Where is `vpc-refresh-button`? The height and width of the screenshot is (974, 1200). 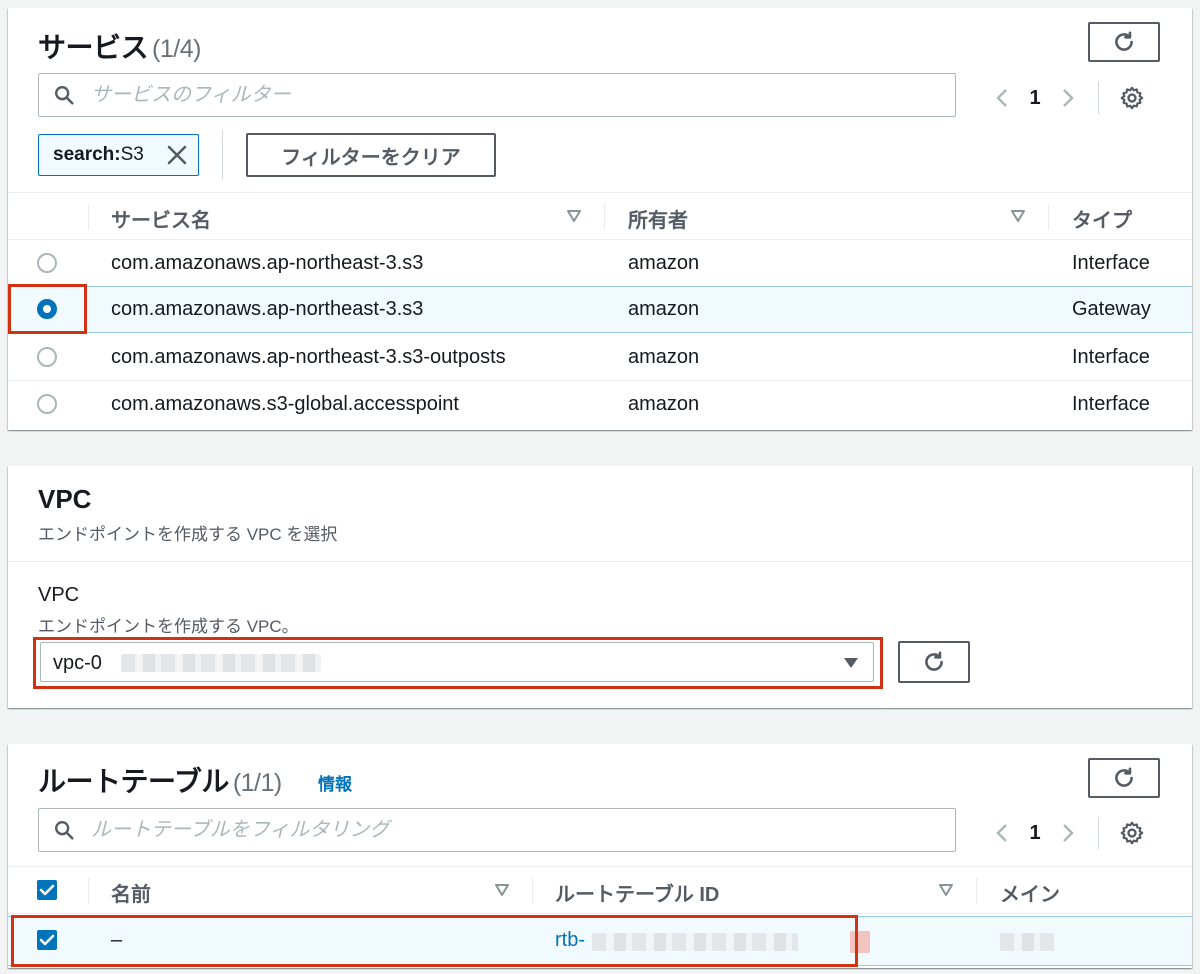
vpc-refresh-button is located at coordinates (934, 662).